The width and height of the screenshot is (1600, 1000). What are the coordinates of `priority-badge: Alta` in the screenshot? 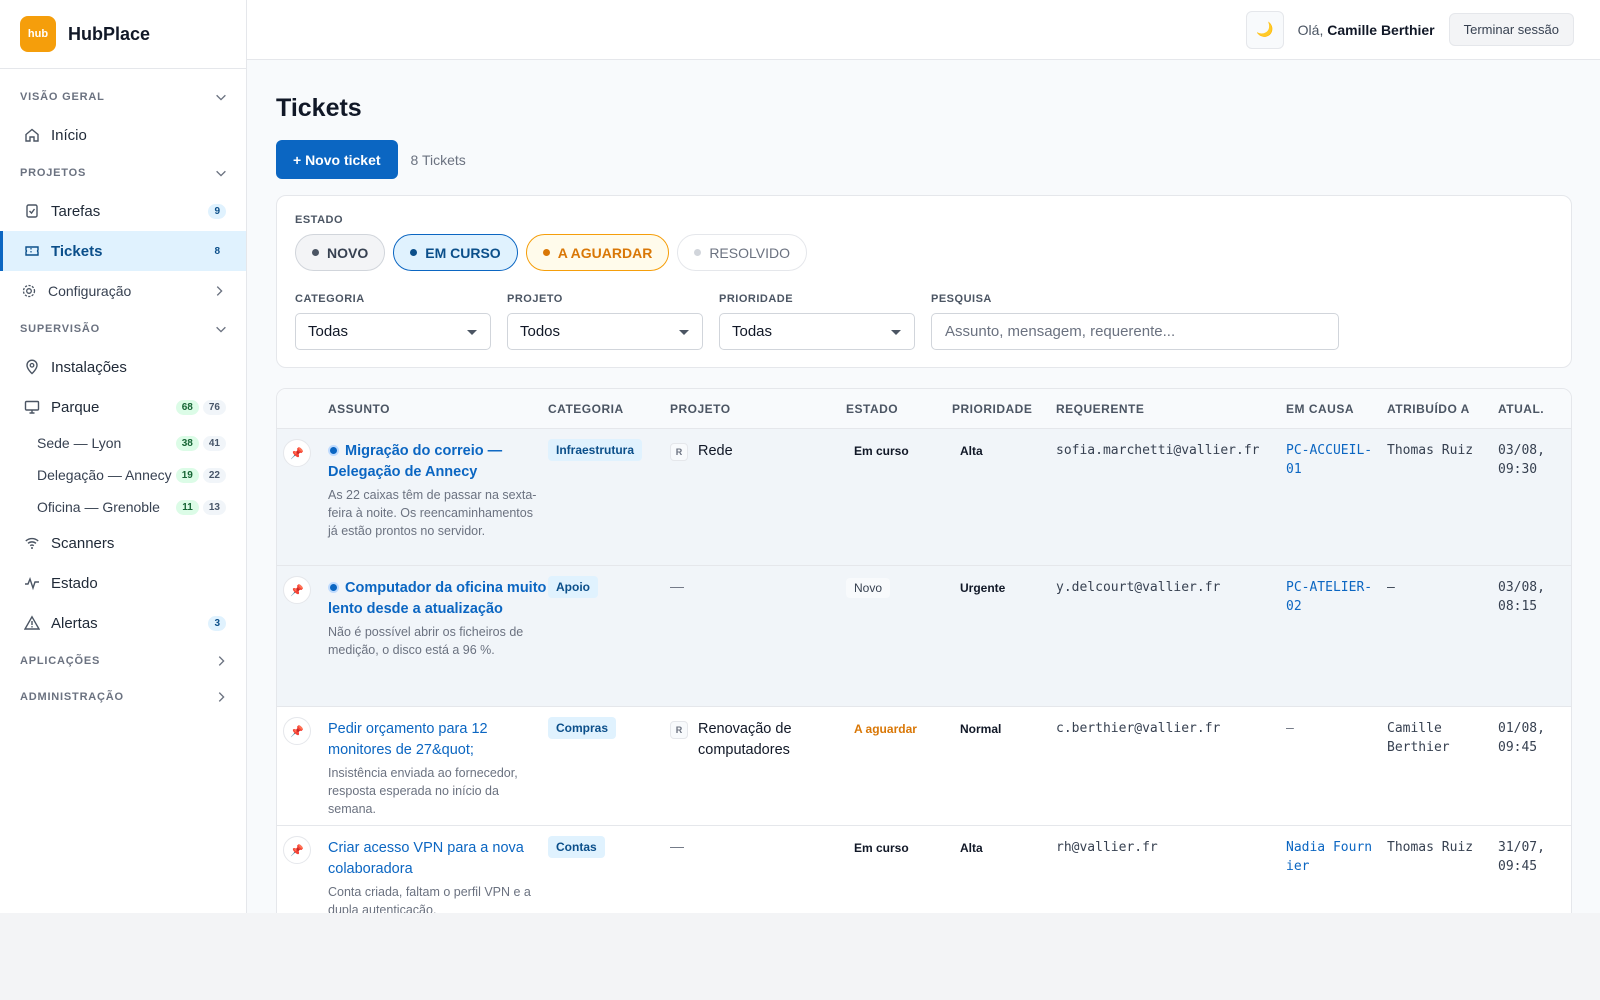 It's located at (971, 451).